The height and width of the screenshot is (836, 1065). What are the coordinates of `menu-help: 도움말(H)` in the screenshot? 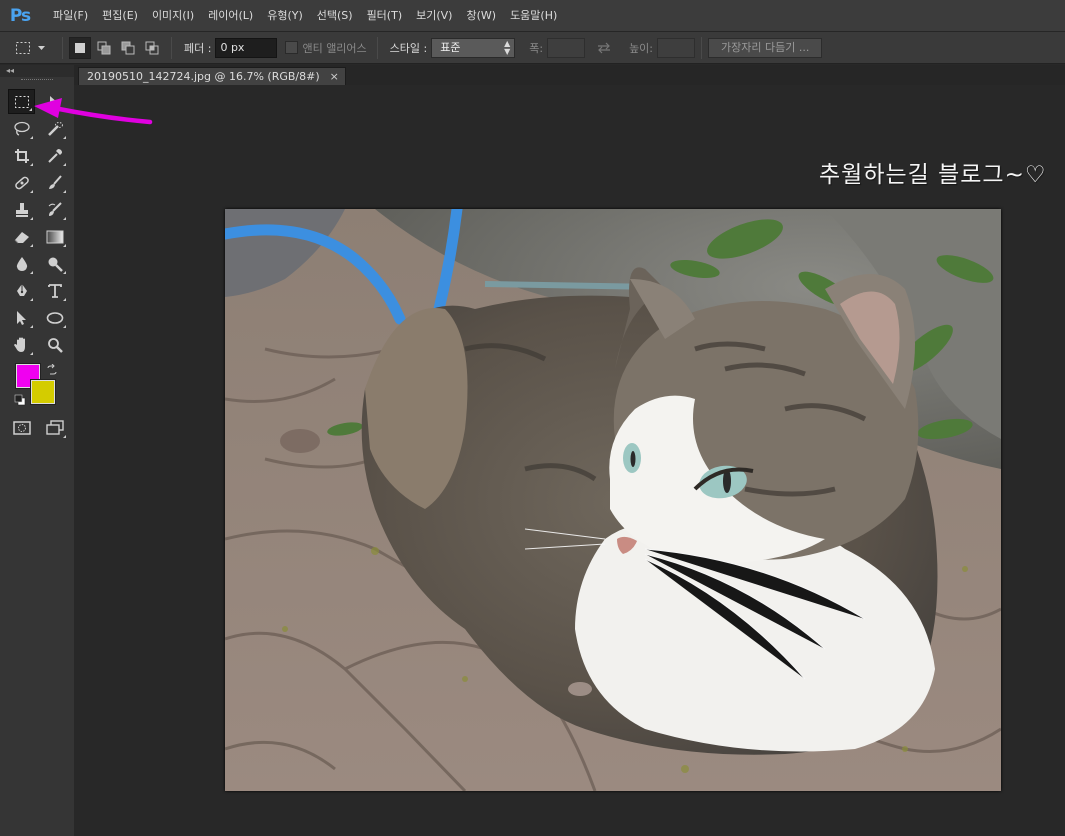 It's located at (533, 16).